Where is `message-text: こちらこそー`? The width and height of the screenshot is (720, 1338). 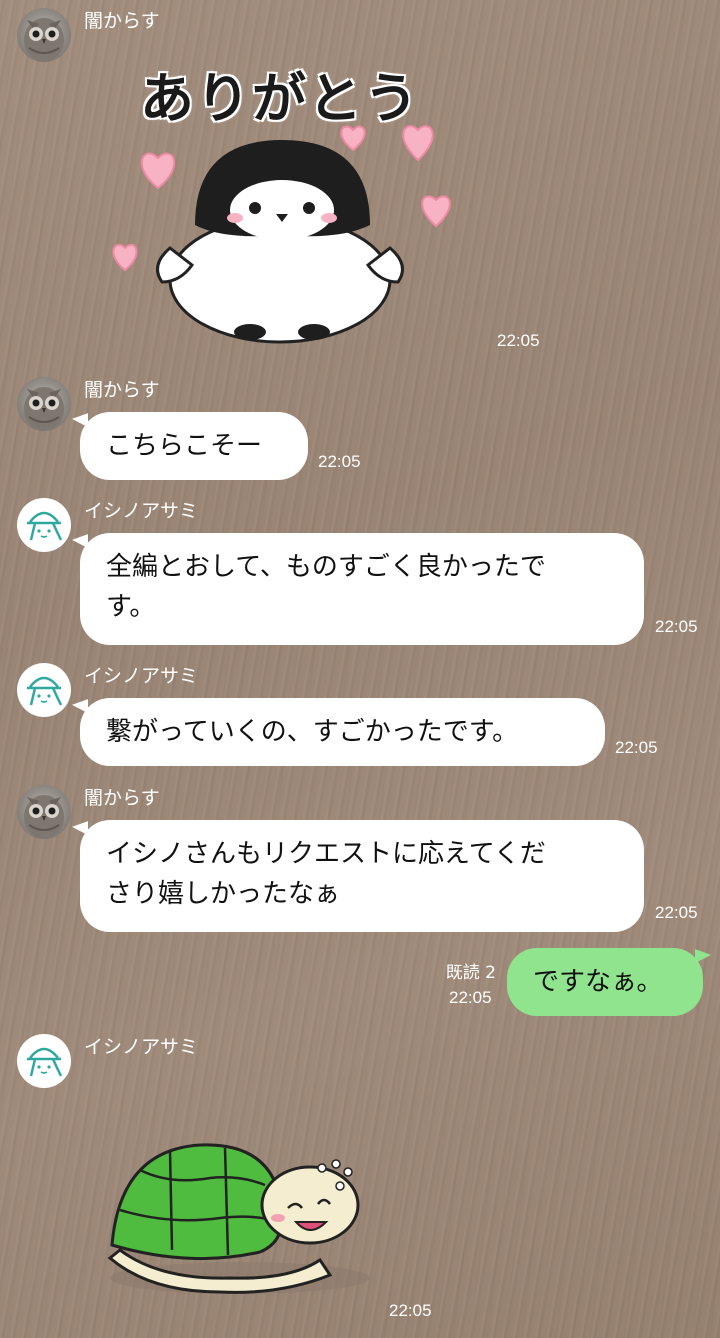 message-text: こちらこそー is located at coordinates (184, 446).